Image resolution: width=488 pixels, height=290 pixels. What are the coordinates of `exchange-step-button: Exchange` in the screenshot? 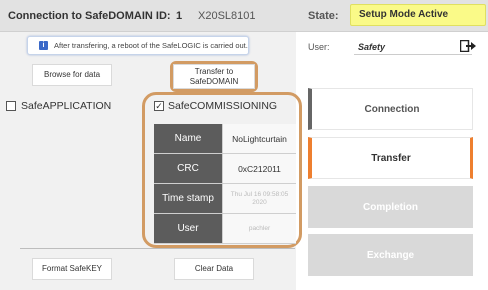 It's located at (390, 255).